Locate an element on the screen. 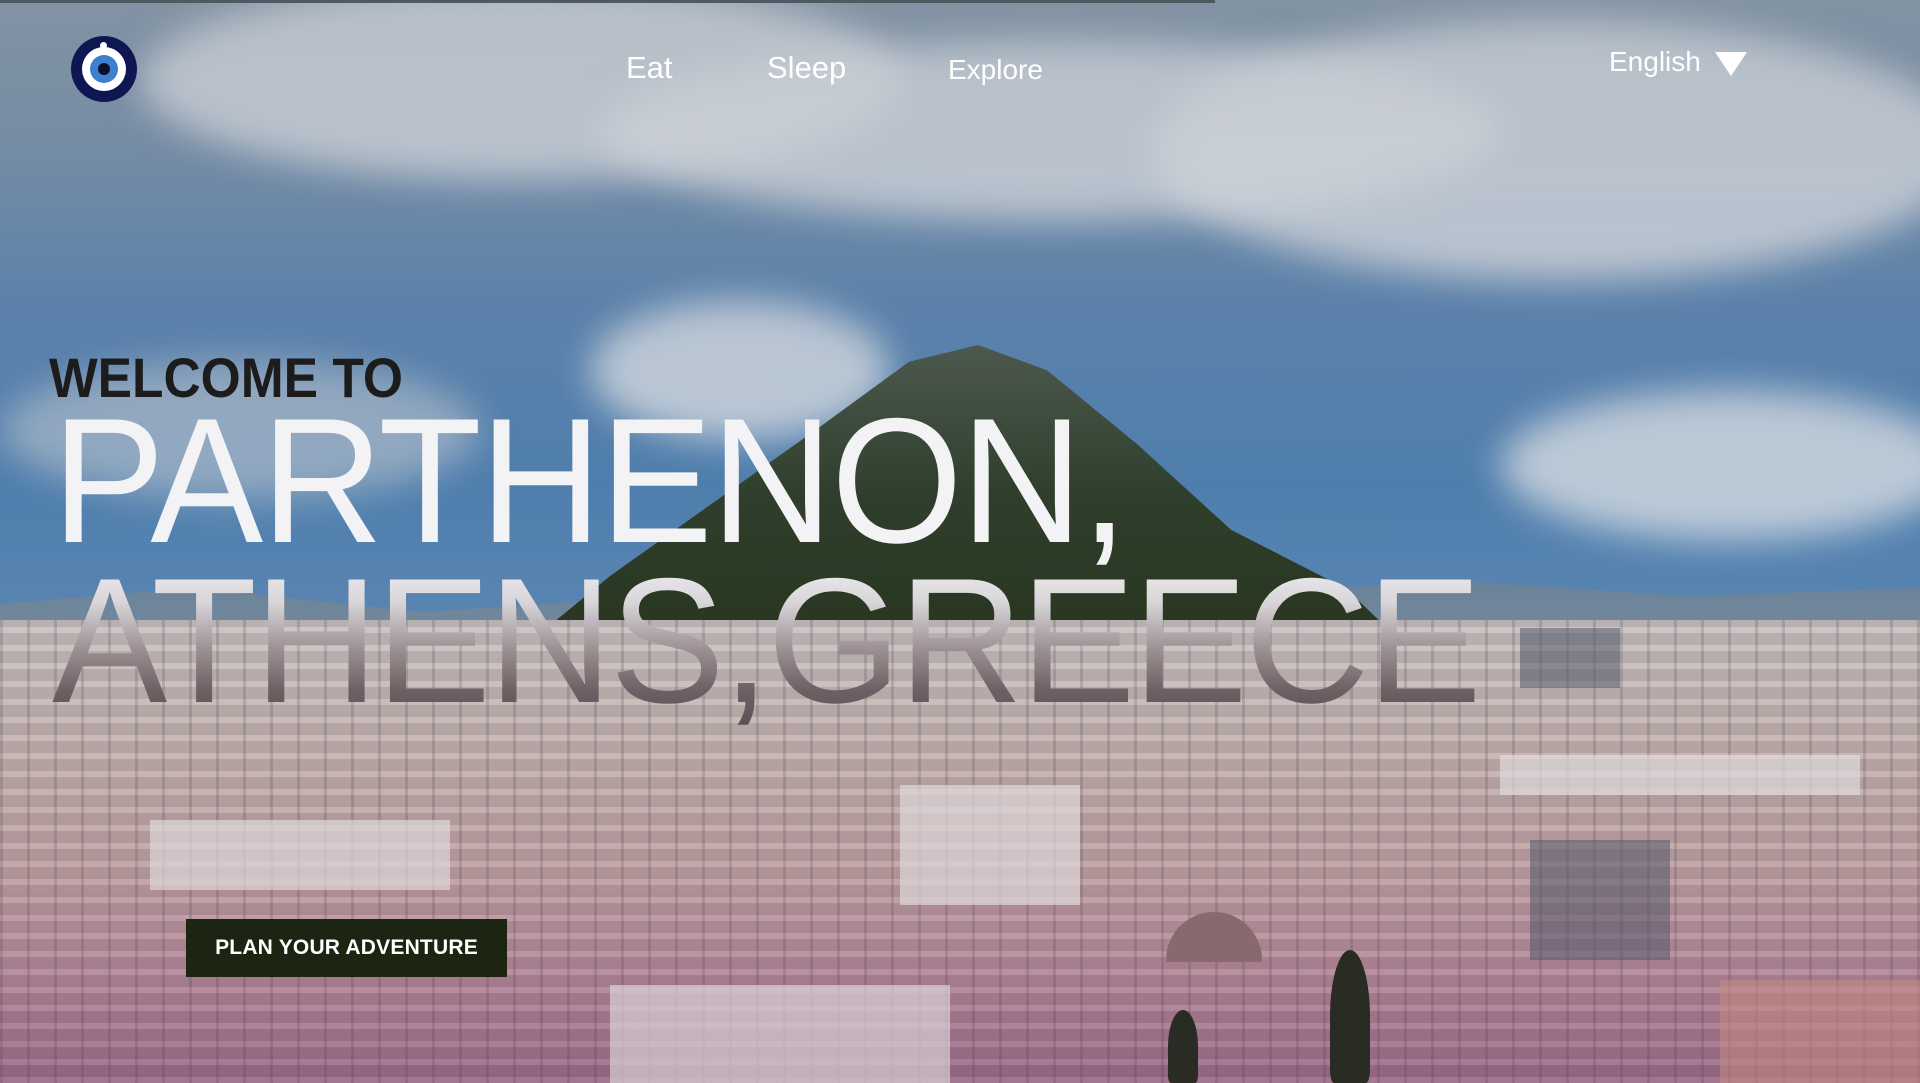  hero-title-line2: ATHENS,GREECE is located at coordinates (767, 640).